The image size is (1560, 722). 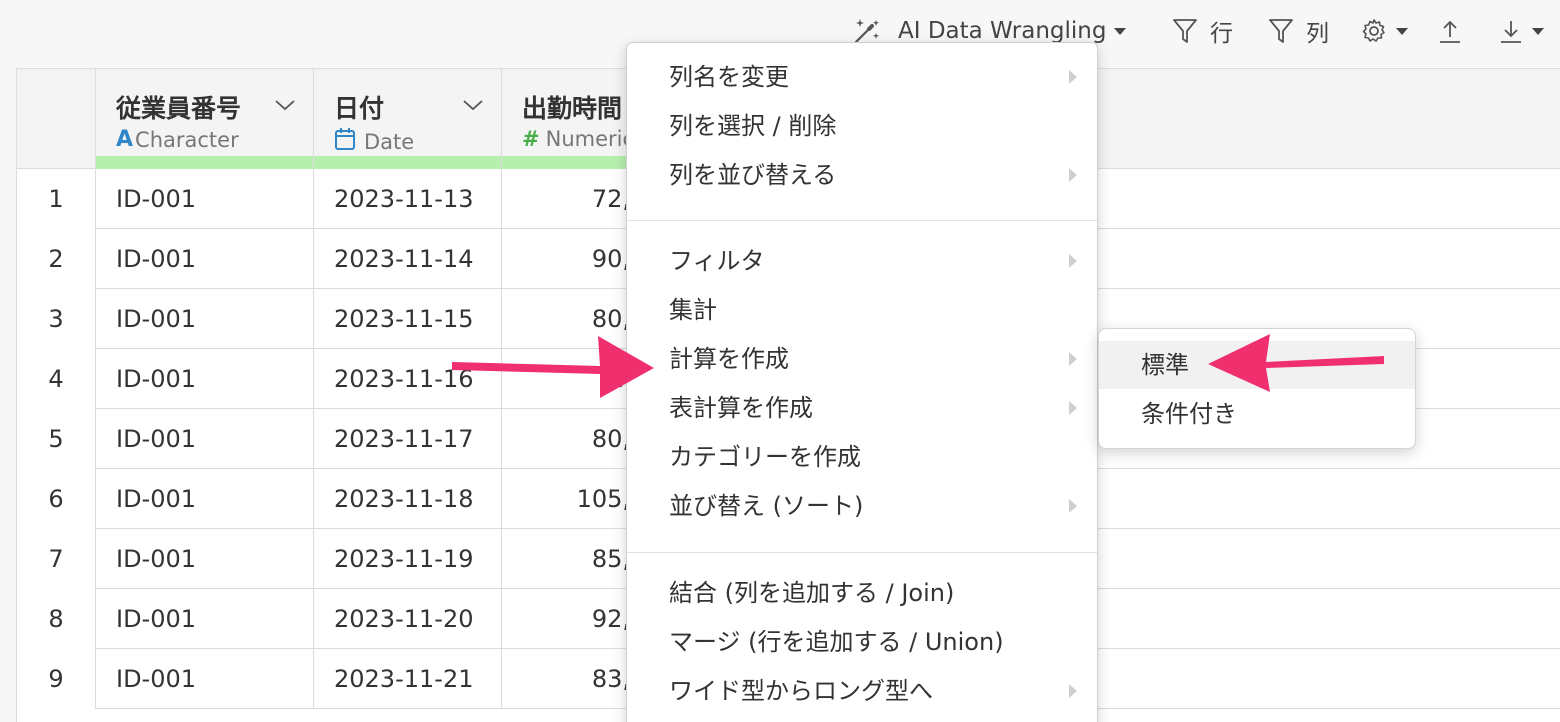 What do you see at coordinates (408, 119) in the screenshot?
I see `column-header: 日付 Date` at bounding box center [408, 119].